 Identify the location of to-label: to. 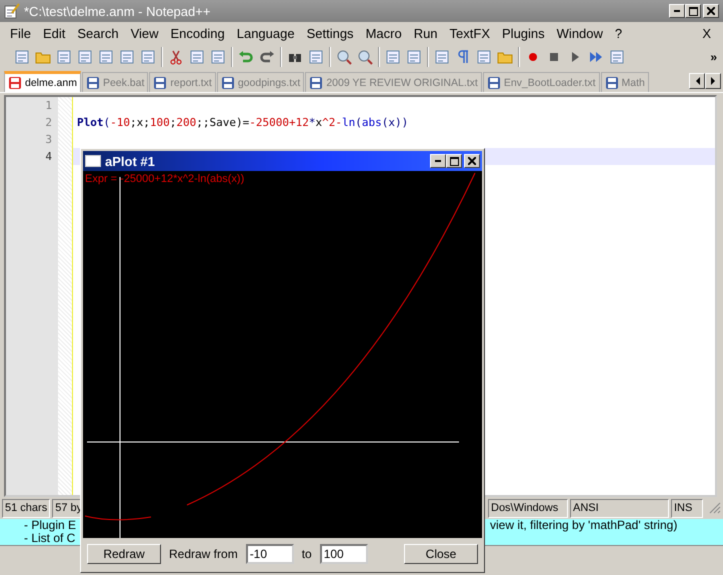
(307, 554).